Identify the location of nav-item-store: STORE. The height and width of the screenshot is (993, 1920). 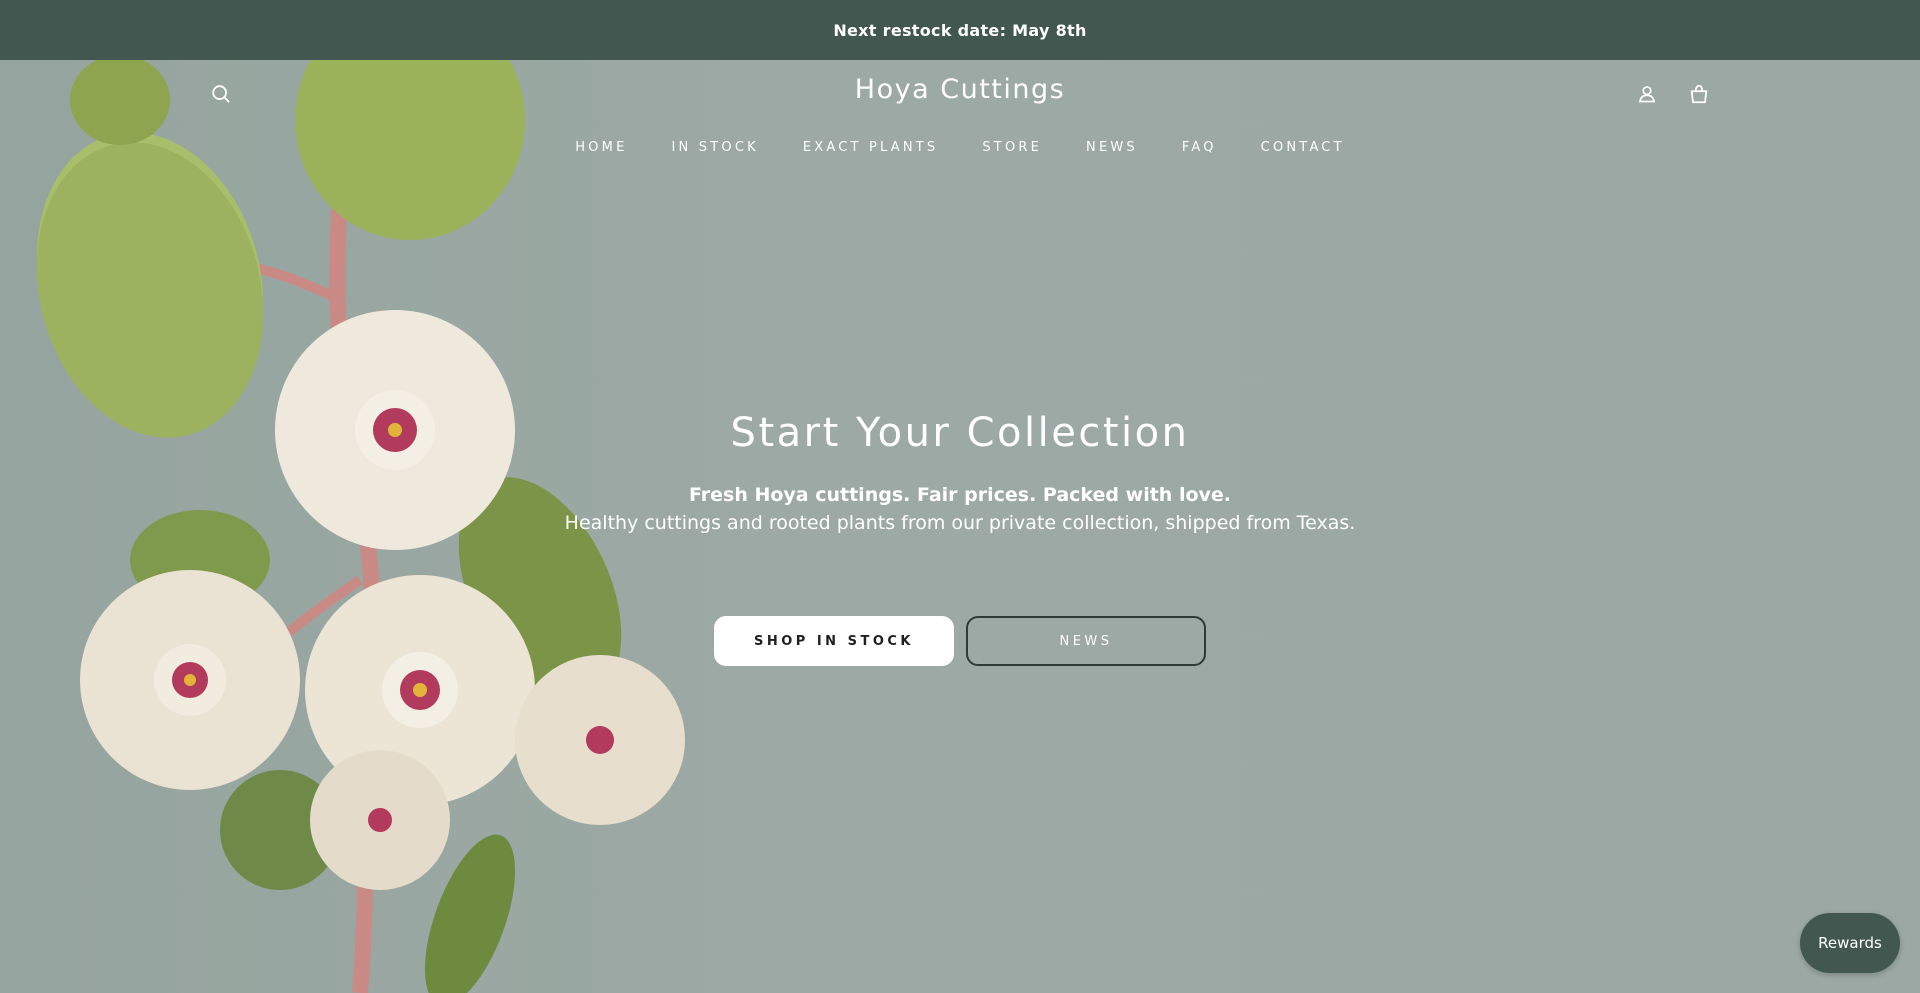
(1012, 147).